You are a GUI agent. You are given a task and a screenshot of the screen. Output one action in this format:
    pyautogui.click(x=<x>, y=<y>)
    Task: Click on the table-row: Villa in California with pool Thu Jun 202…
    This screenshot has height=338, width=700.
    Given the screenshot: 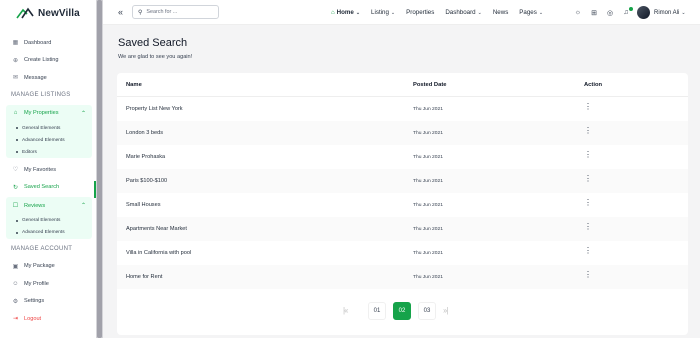 What is the action you would take?
    pyautogui.click(x=402, y=253)
    